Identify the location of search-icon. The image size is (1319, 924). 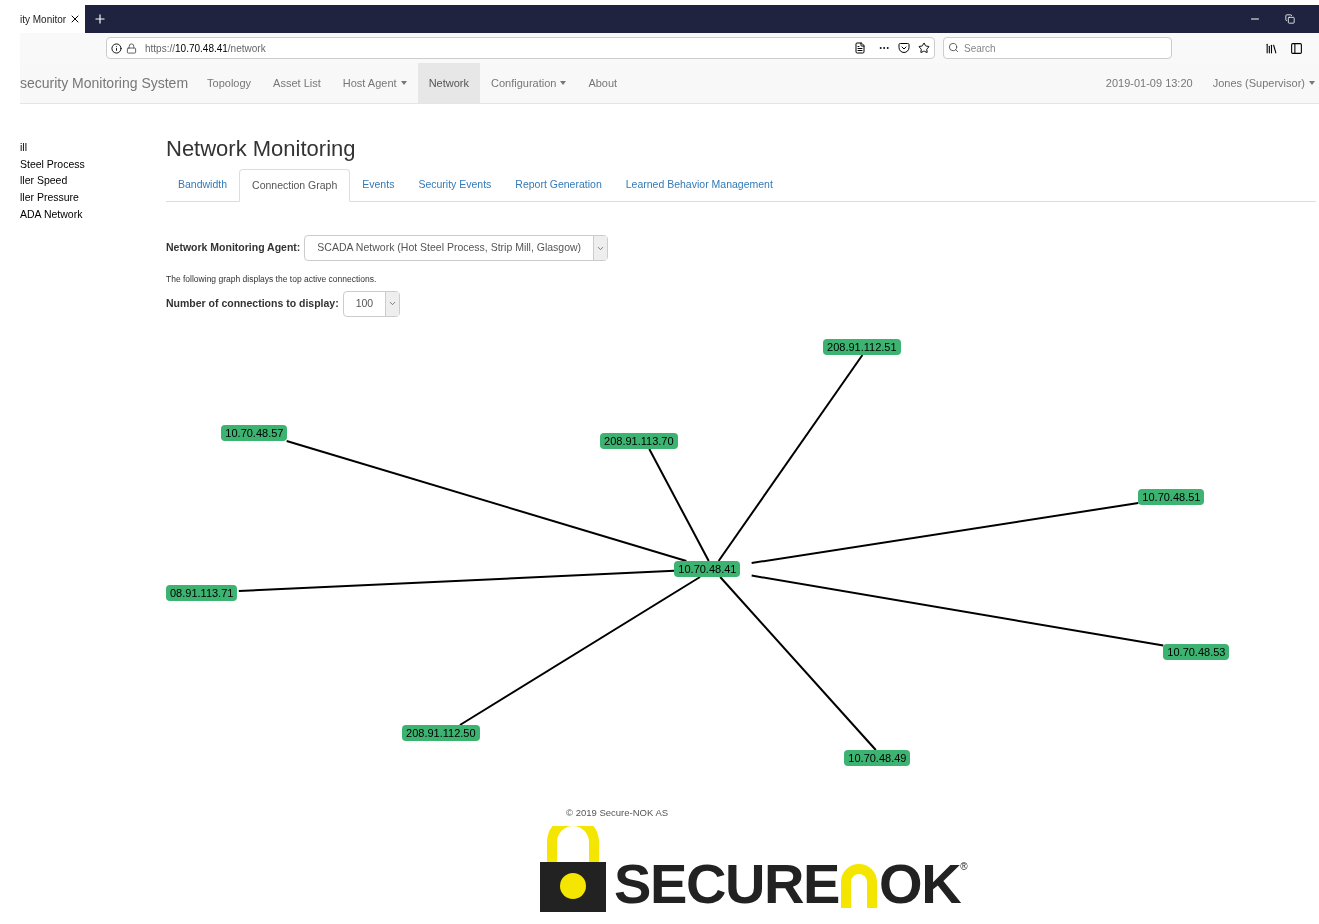
(953, 47).